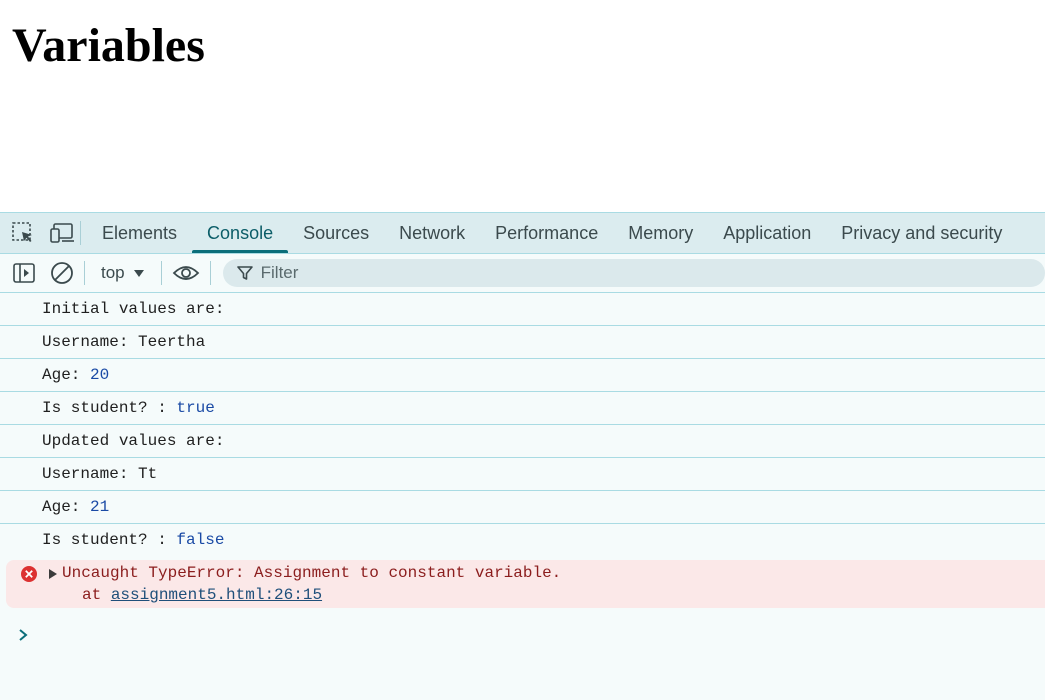 This screenshot has height=700, width=1045. I want to click on error-icon, so click(29, 574).